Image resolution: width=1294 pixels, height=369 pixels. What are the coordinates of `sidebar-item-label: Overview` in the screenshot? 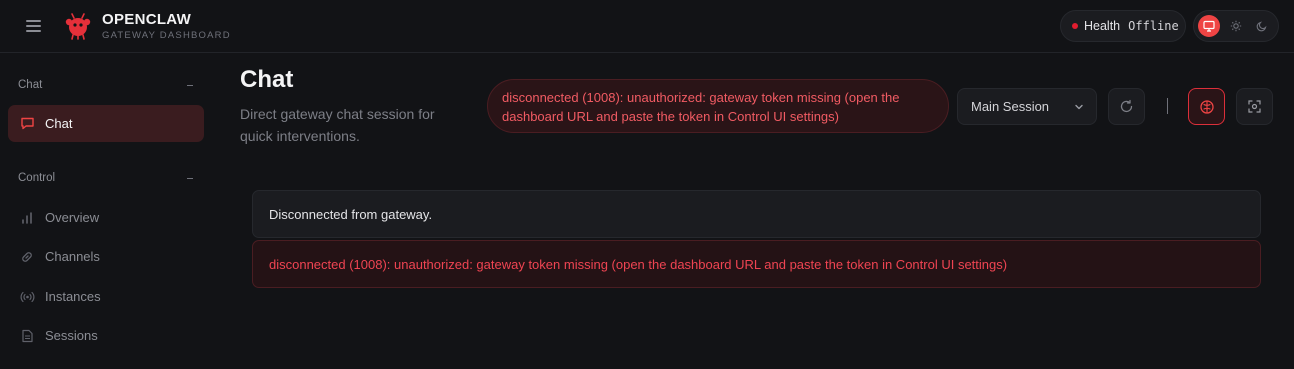 It's located at (72, 217).